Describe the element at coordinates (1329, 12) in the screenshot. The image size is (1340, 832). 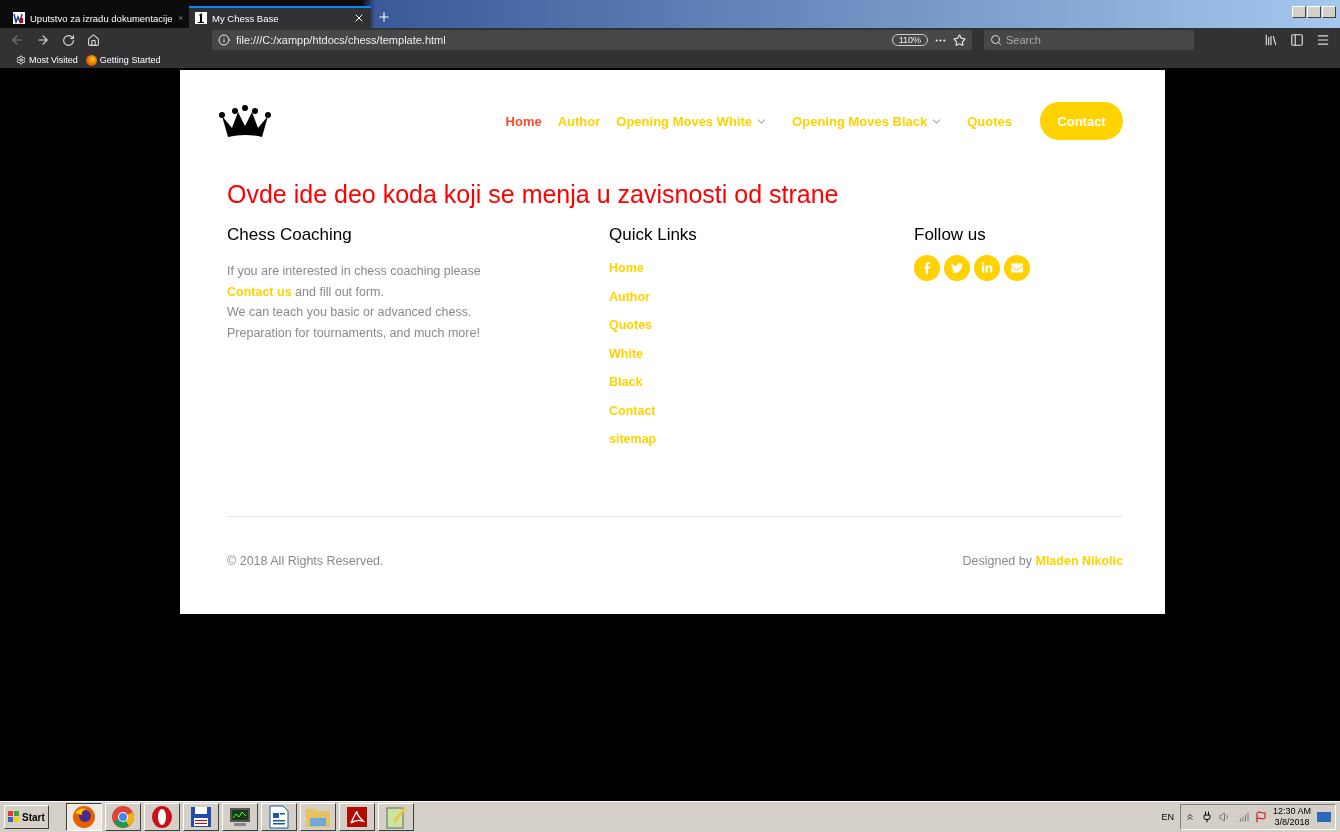
I see `close-button` at that location.